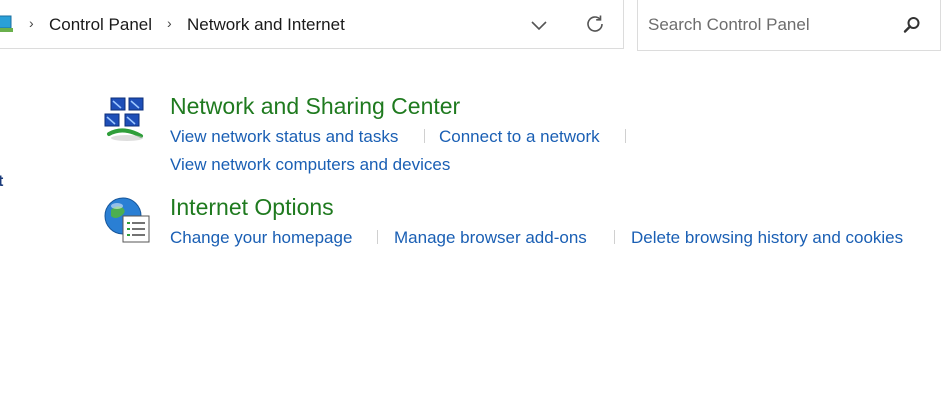  I want to click on view-network-computers-link: View network computers and devices, so click(310, 165).